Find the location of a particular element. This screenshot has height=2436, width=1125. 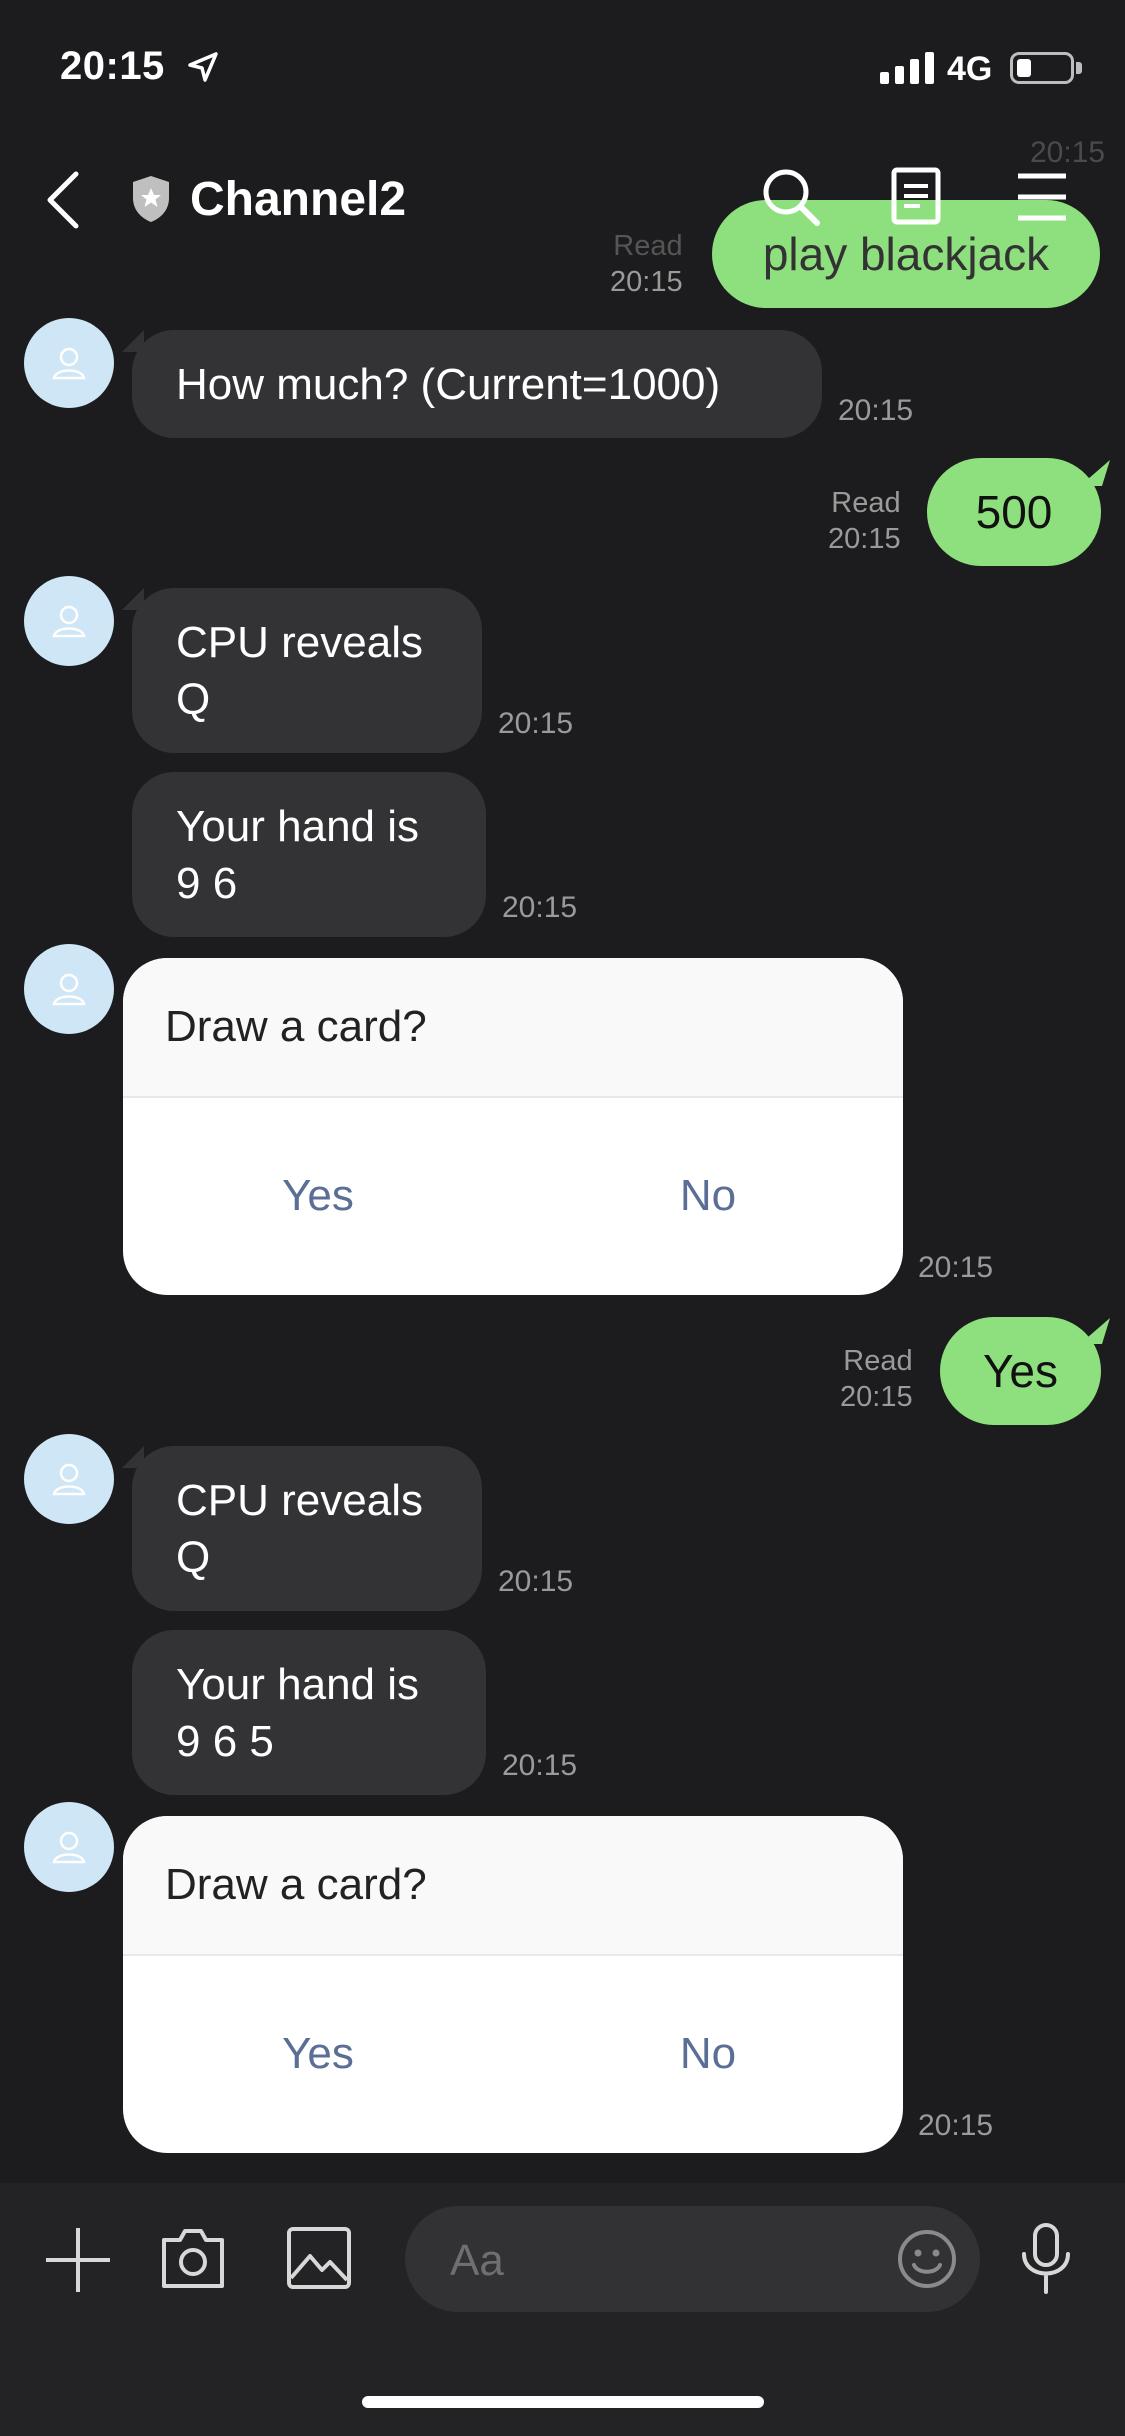

search-icon is located at coordinates (791, 197).